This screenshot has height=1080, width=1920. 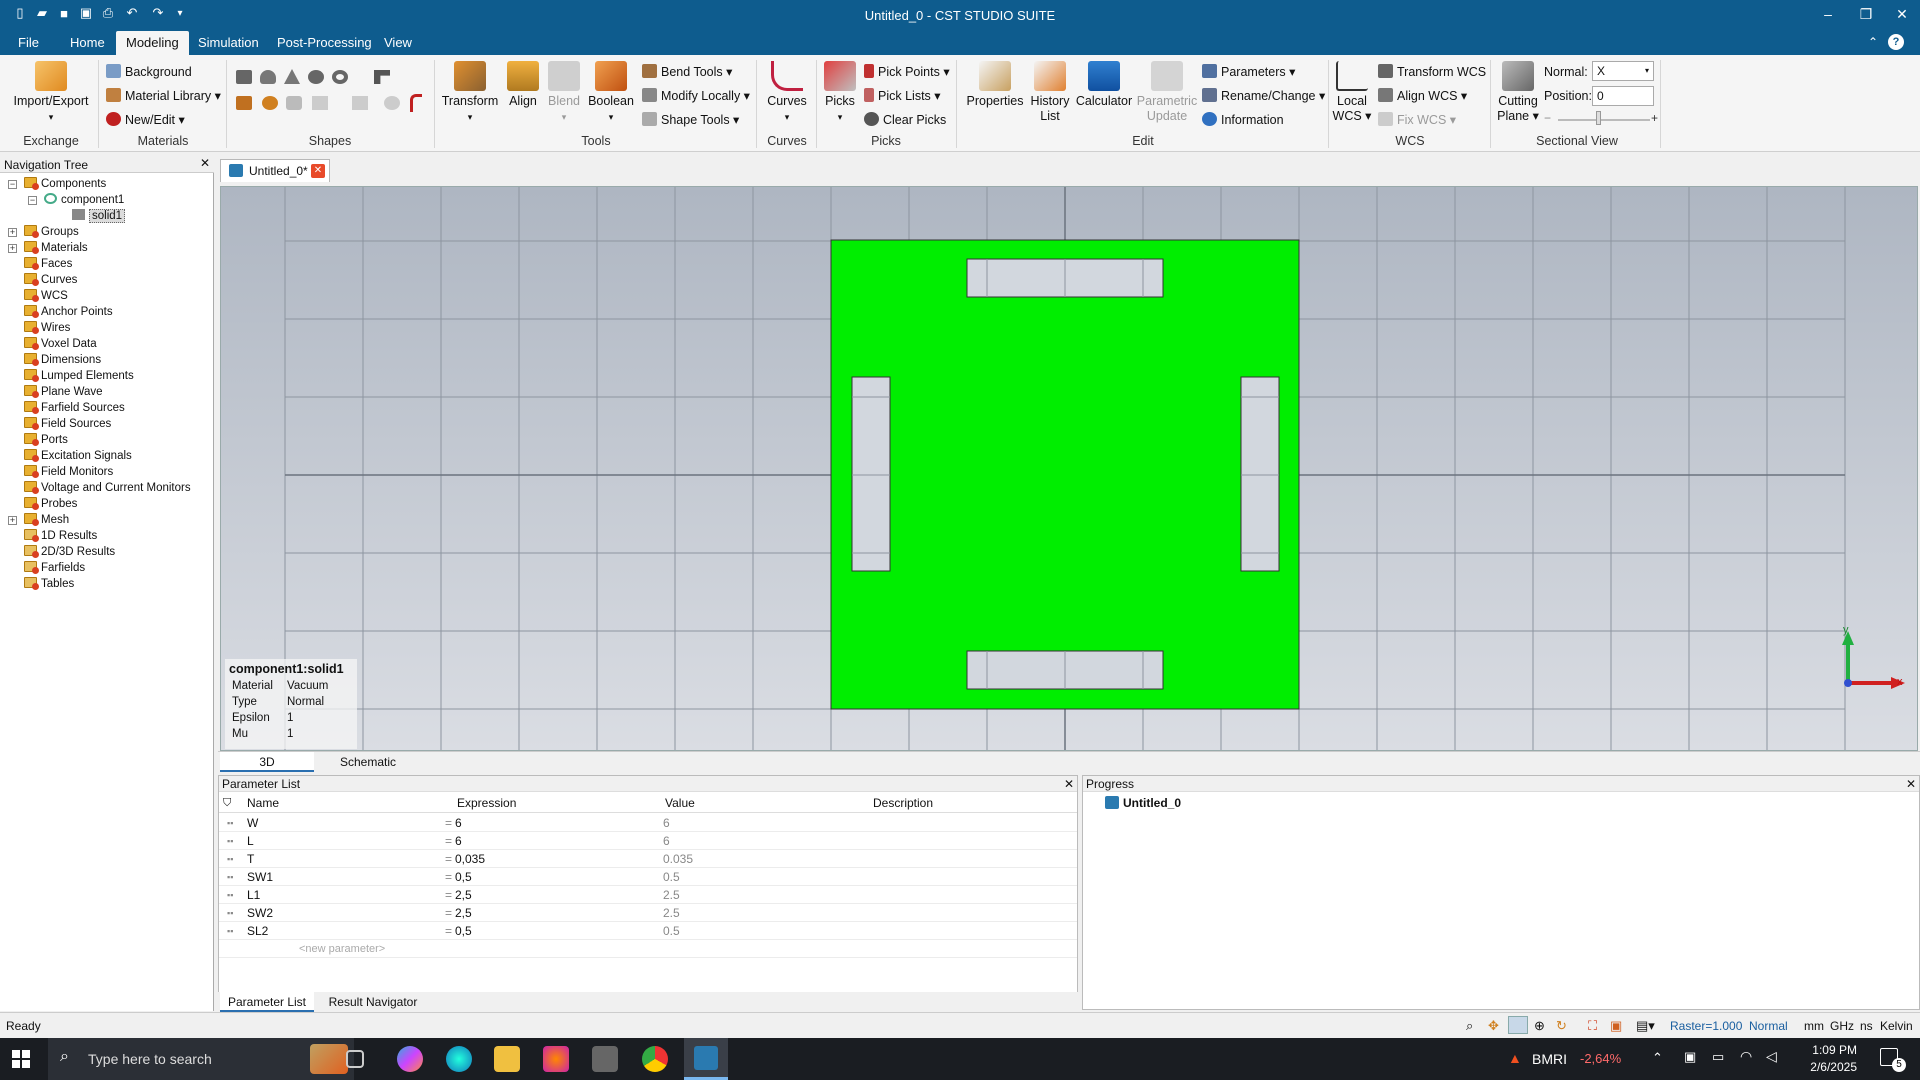 What do you see at coordinates (87, 43) in the screenshot?
I see `tab-home: Home` at bounding box center [87, 43].